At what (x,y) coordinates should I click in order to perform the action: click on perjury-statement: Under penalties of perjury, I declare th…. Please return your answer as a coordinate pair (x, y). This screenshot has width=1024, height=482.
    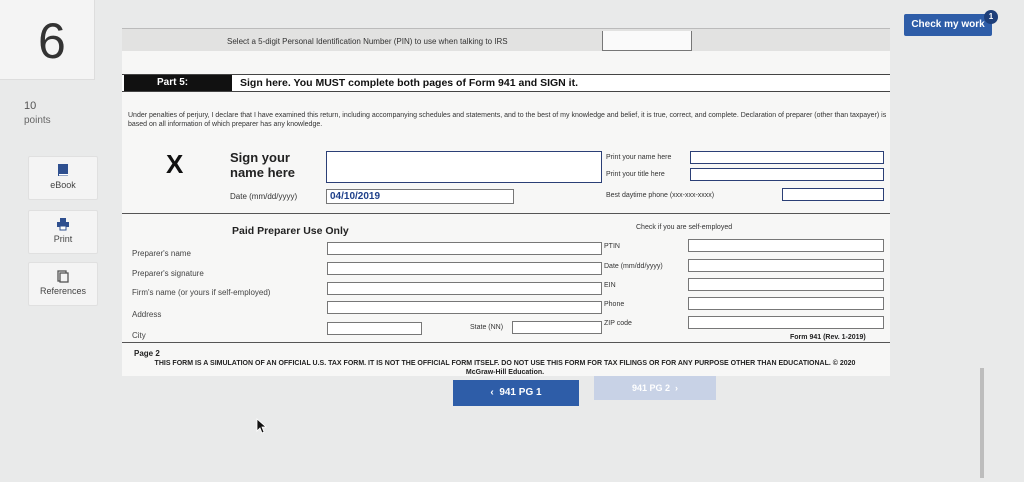
    Looking at the image, I should click on (507, 120).